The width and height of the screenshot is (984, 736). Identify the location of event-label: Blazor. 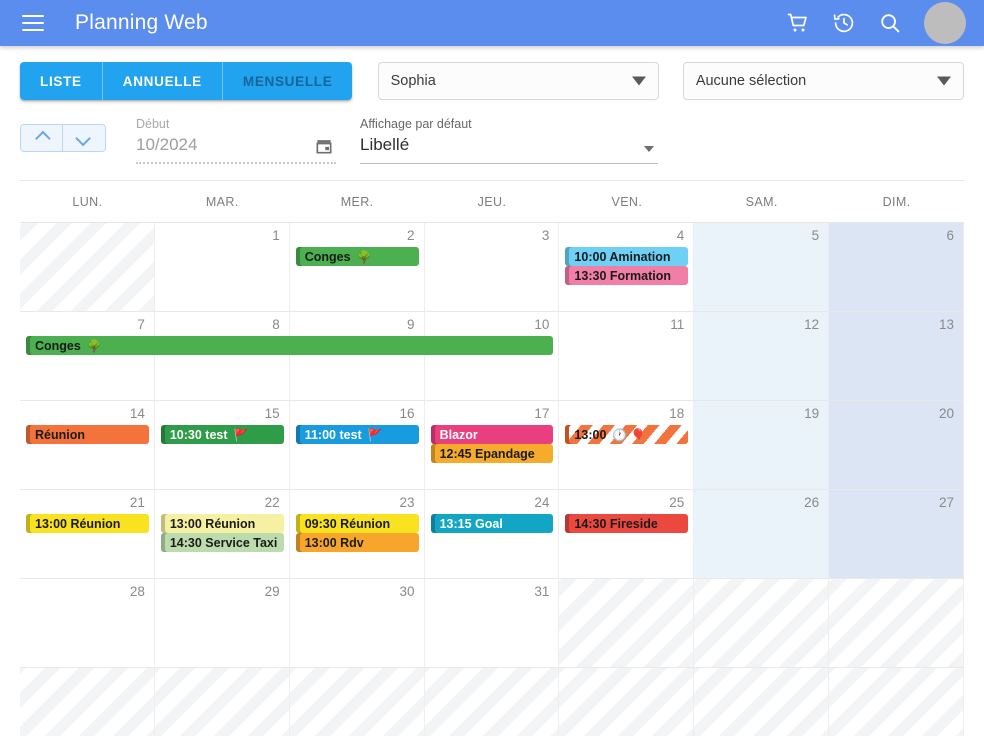
(458, 434).